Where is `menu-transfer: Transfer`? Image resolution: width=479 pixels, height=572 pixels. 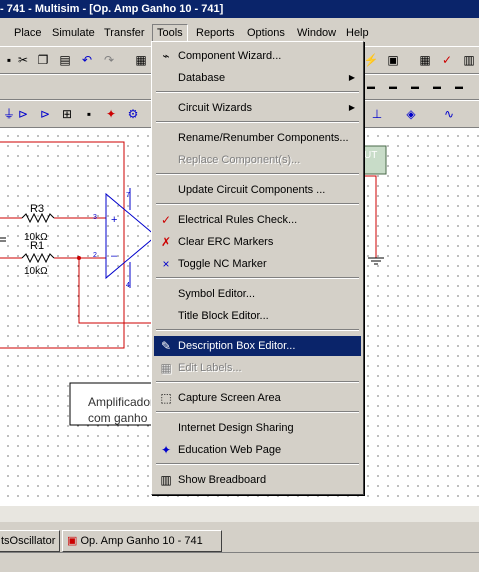
menu-transfer: Transfer is located at coordinates (124, 33).